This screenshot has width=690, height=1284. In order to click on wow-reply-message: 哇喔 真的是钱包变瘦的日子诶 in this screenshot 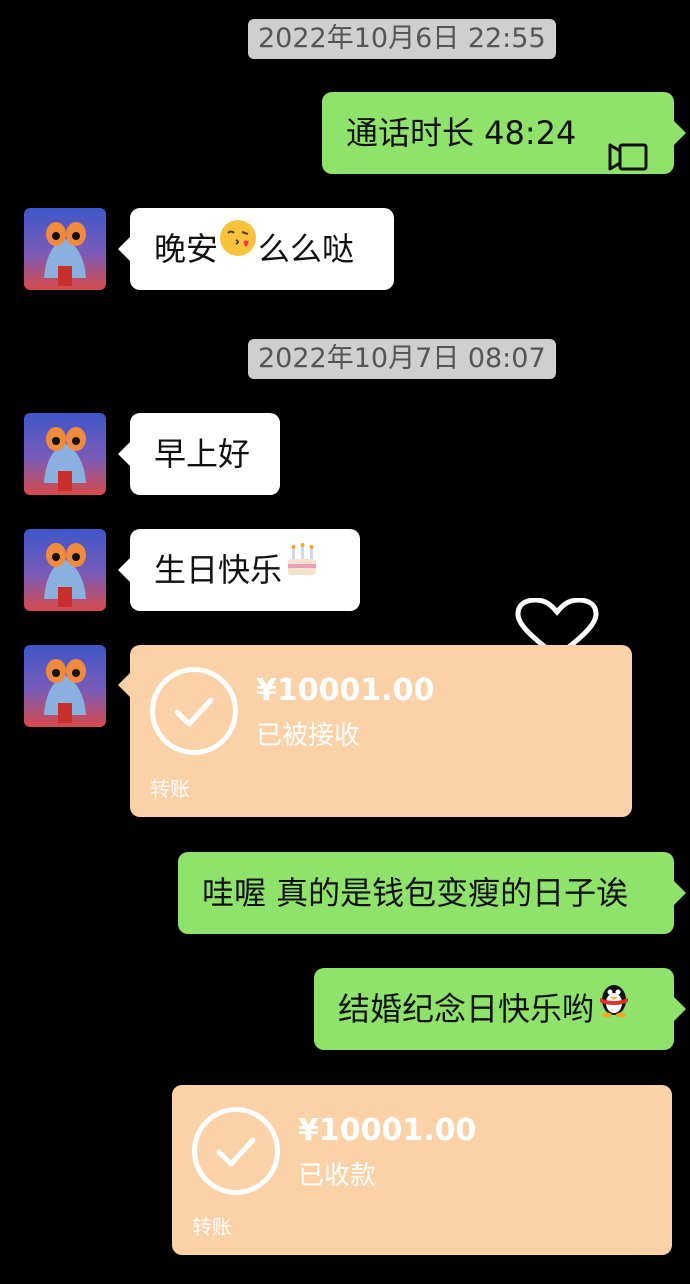, I will do `click(432, 893)`.